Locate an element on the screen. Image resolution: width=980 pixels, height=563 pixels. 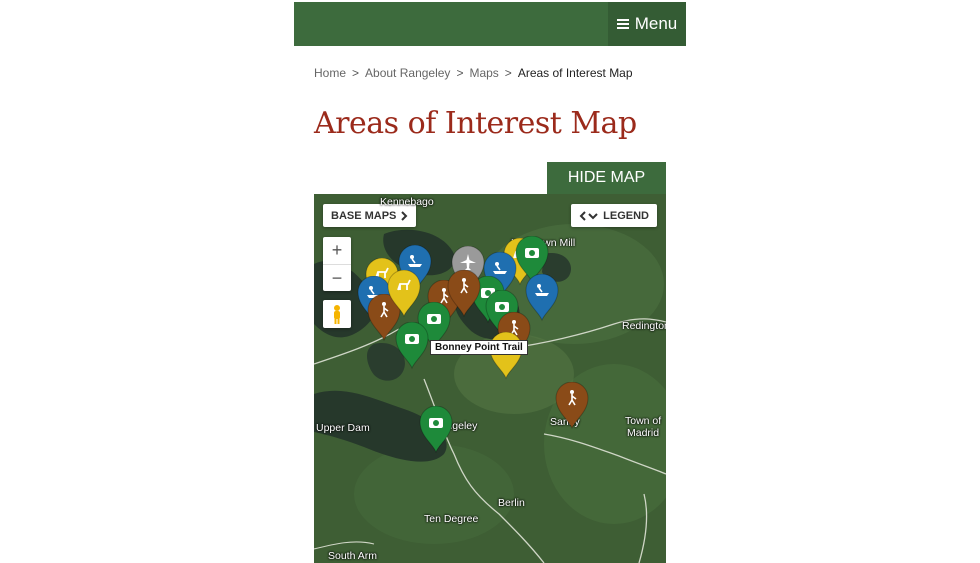
street-view-pegman-button is located at coordinates (337, 314).